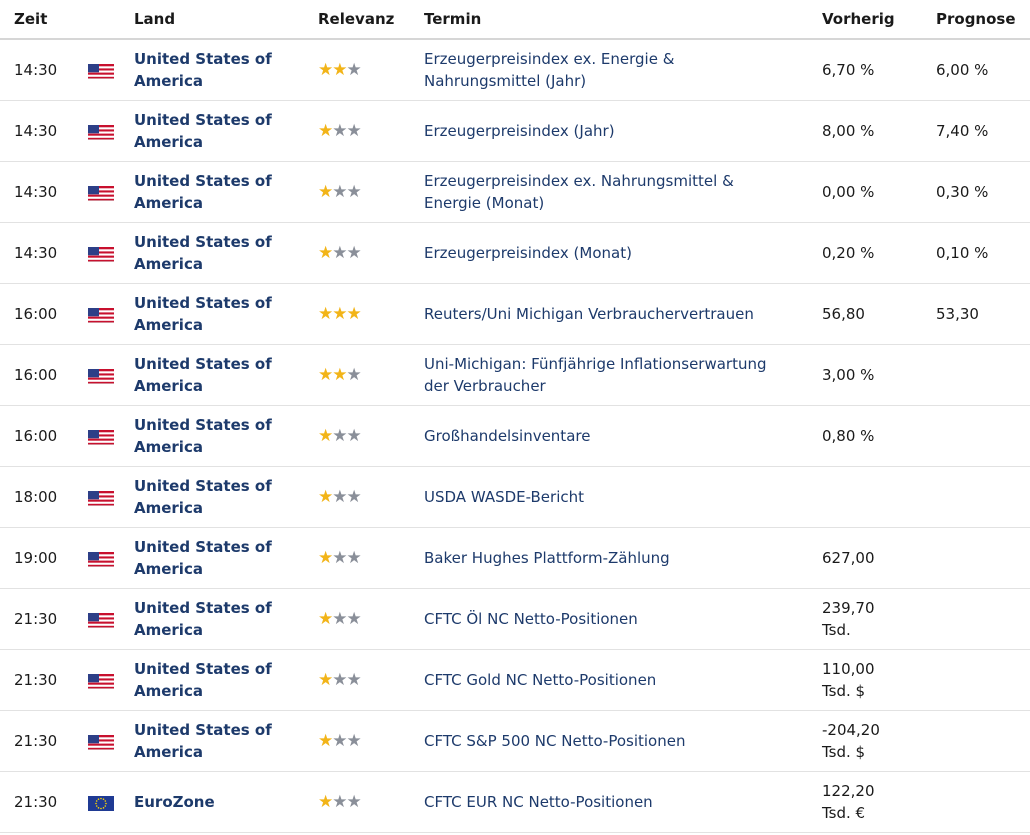  What do you see at coordinates (226, 802) in the screenshot?
I see `row-land-link: EuroZone` at bounding box center [226, 802].